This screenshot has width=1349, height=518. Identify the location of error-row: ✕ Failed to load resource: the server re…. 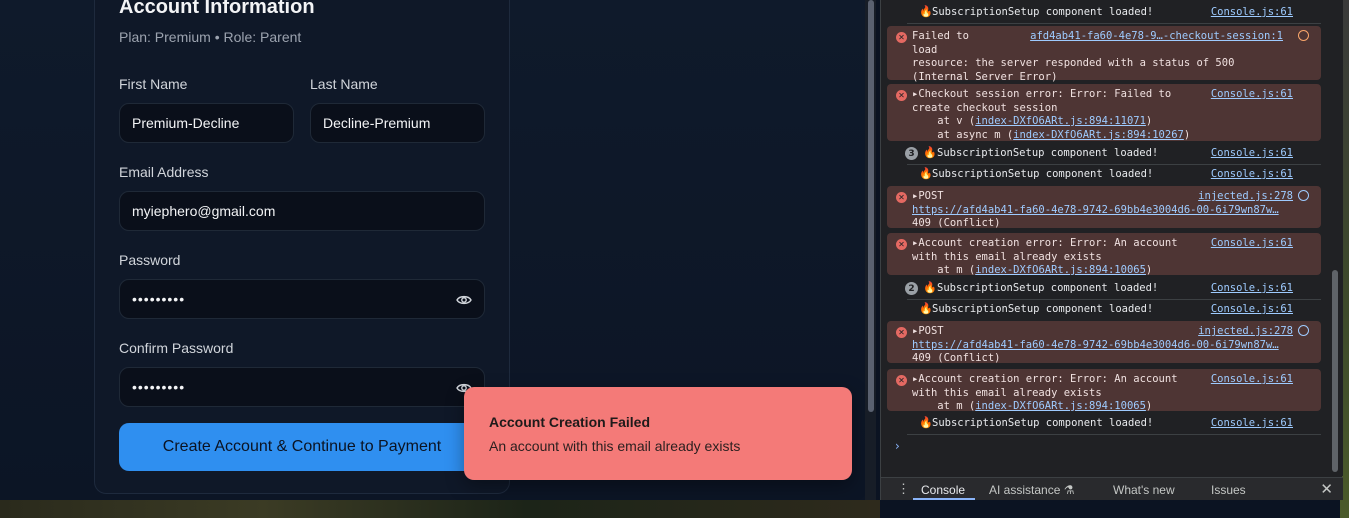
(1104, 54).